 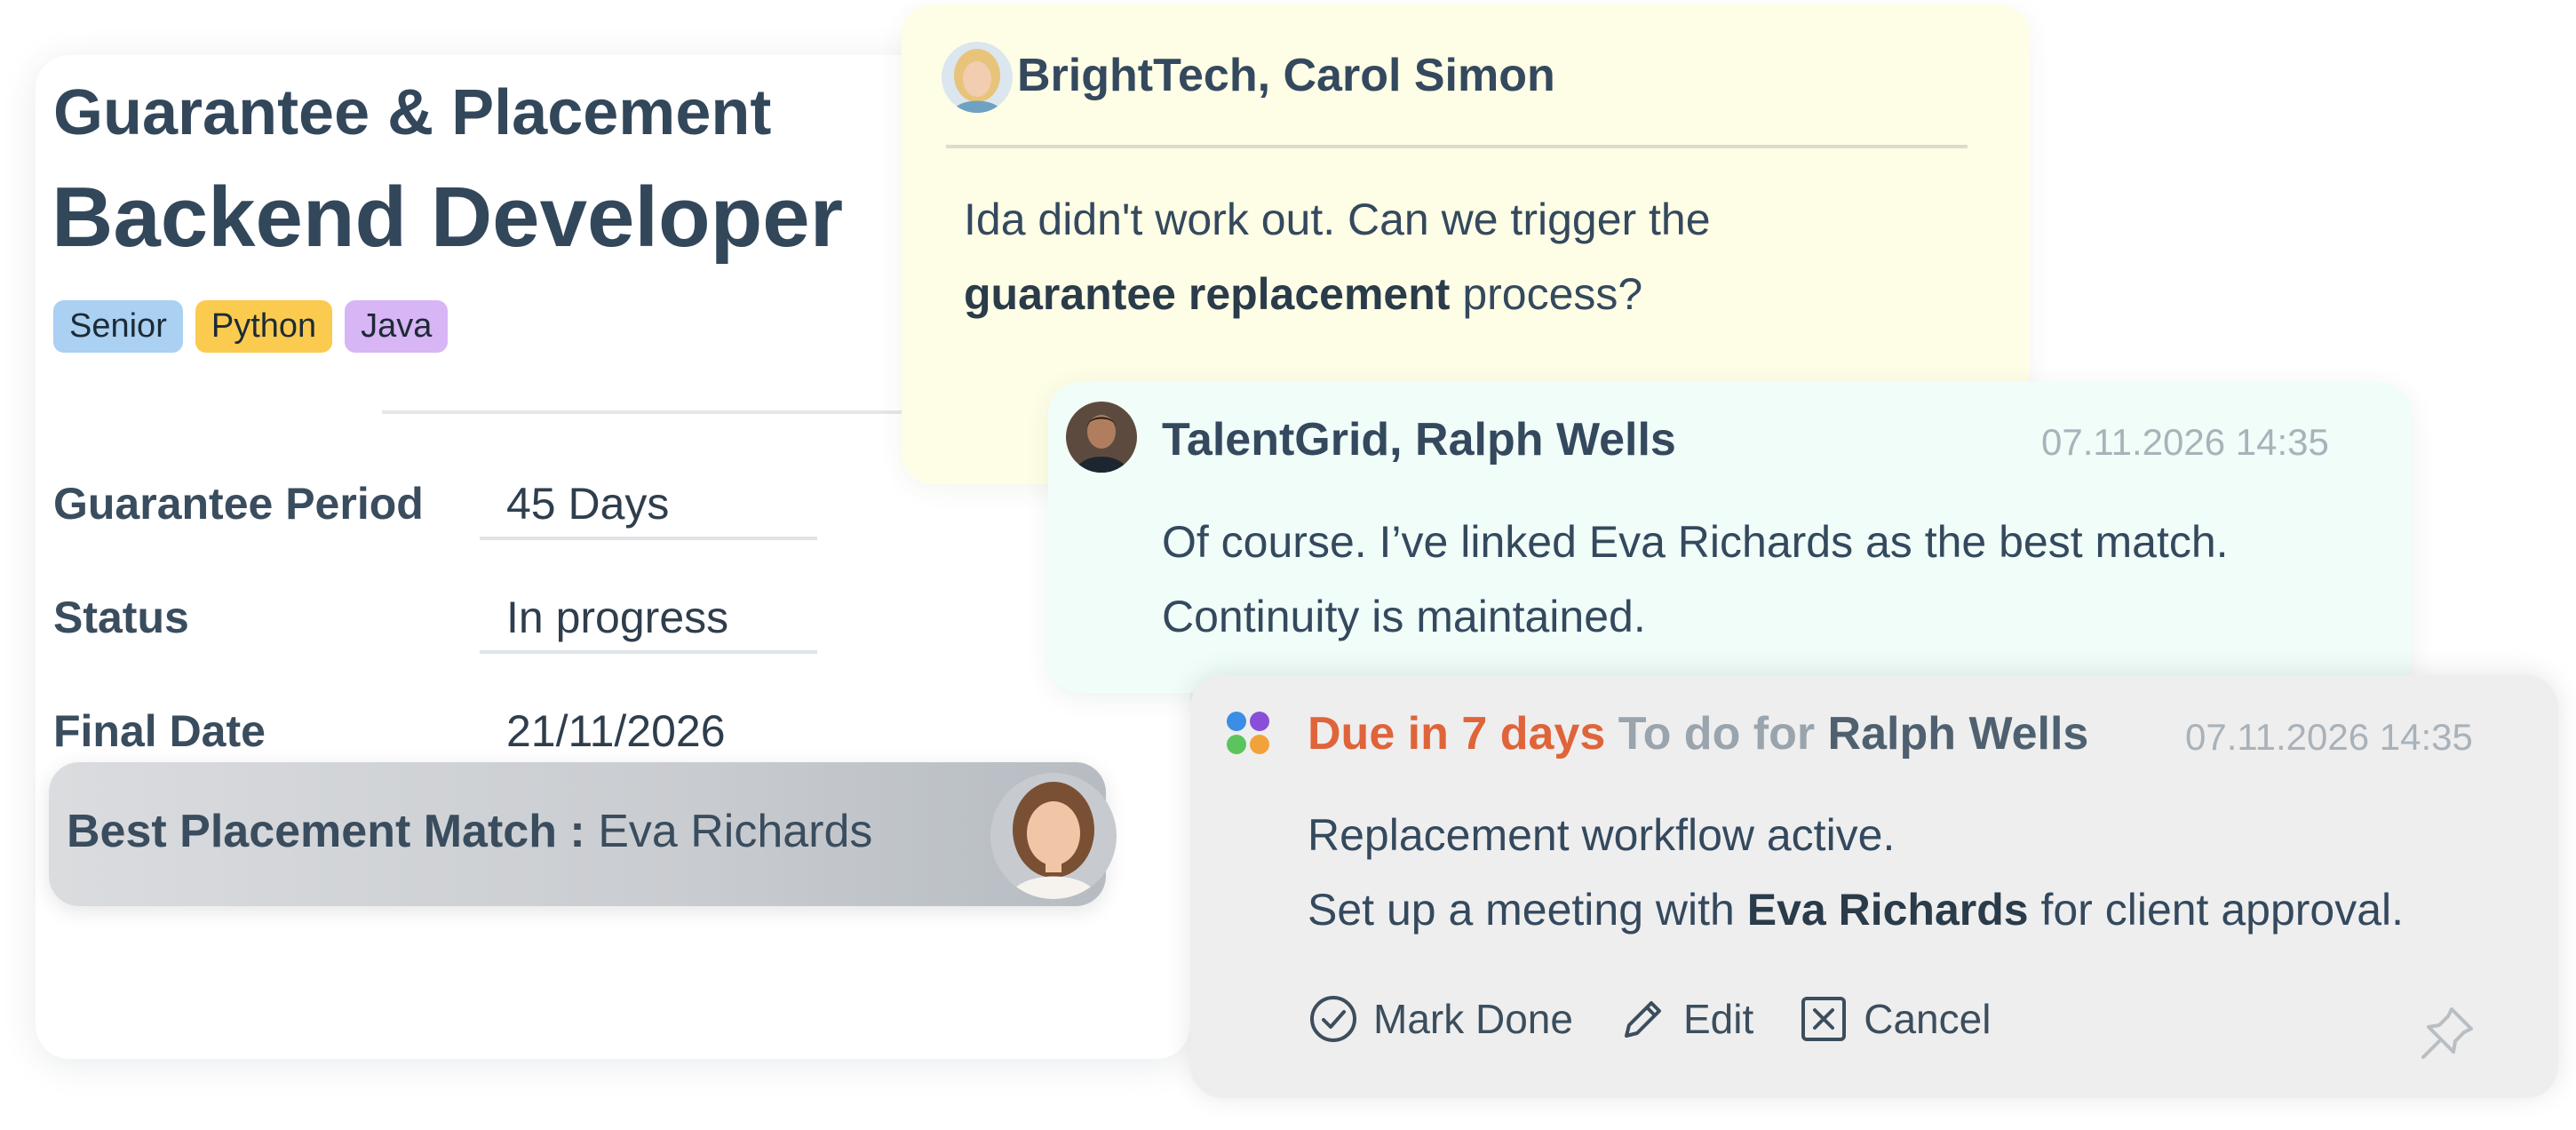 I want to click on task-line1: Replacement workflow active., so click(x=1602, y=835).